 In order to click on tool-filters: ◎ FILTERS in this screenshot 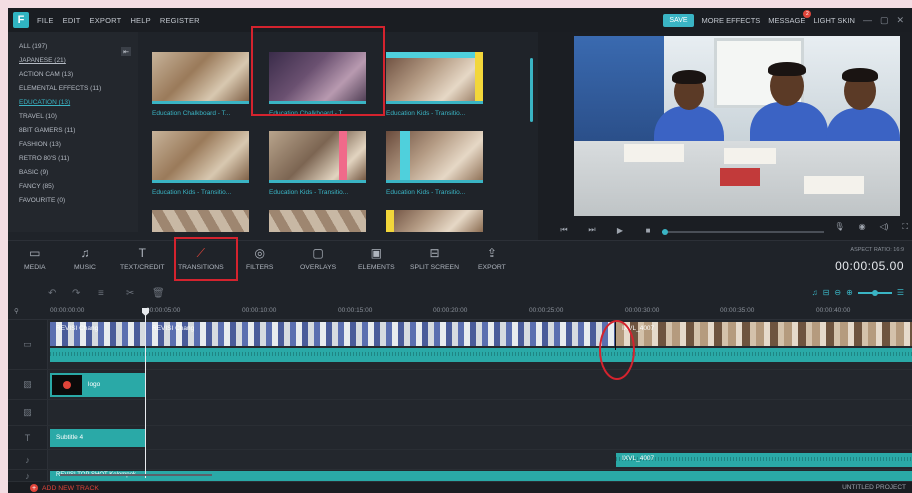, I will do `click(259, 258)`.